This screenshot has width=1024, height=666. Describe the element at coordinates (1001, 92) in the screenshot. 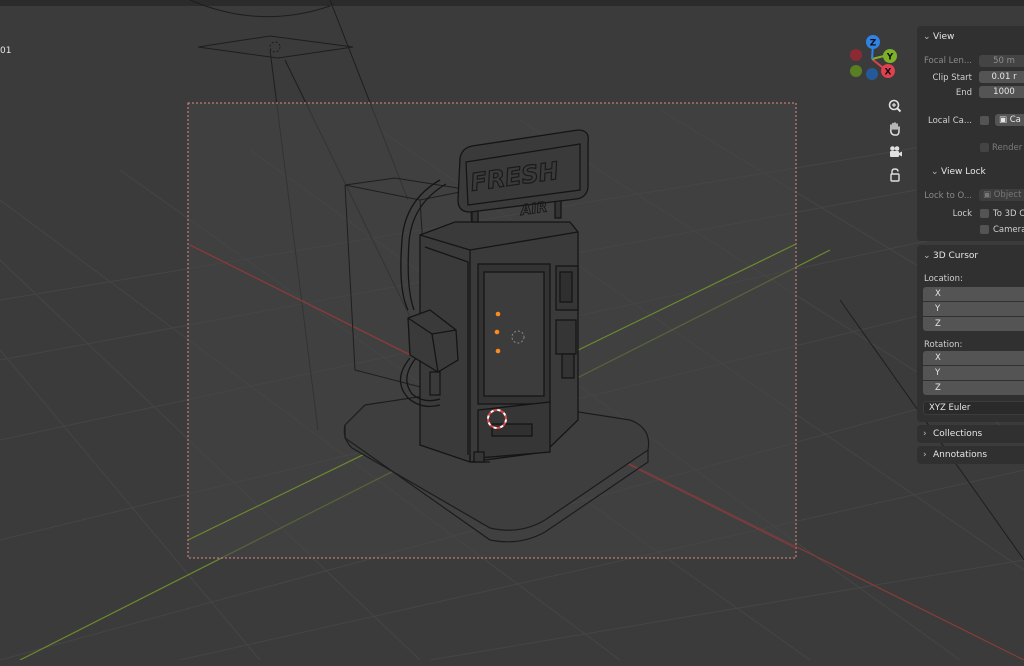

I see `clip-end-field: 1000` at that location.